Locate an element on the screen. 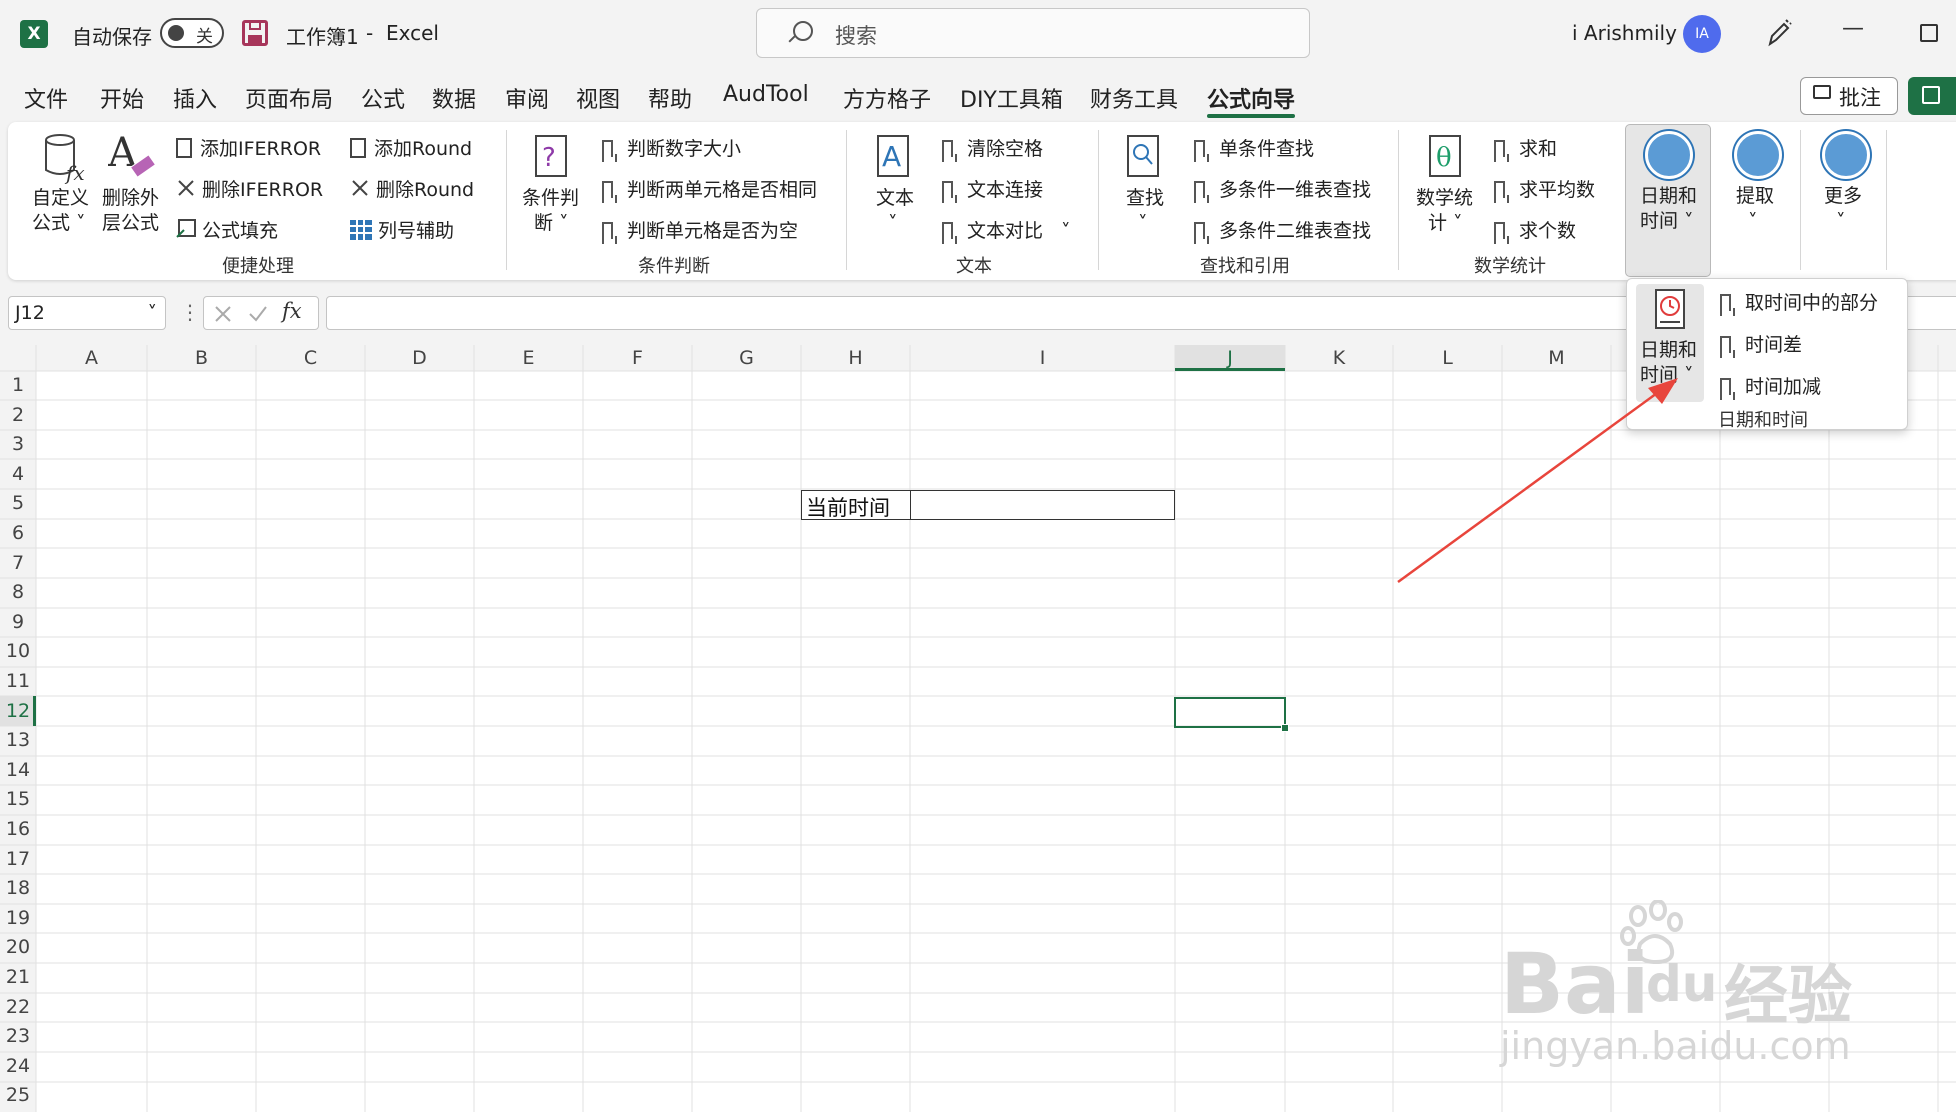 This screenshot has height=1112, width=1956. more-circle-icon is located at coordinates (1846, 155).